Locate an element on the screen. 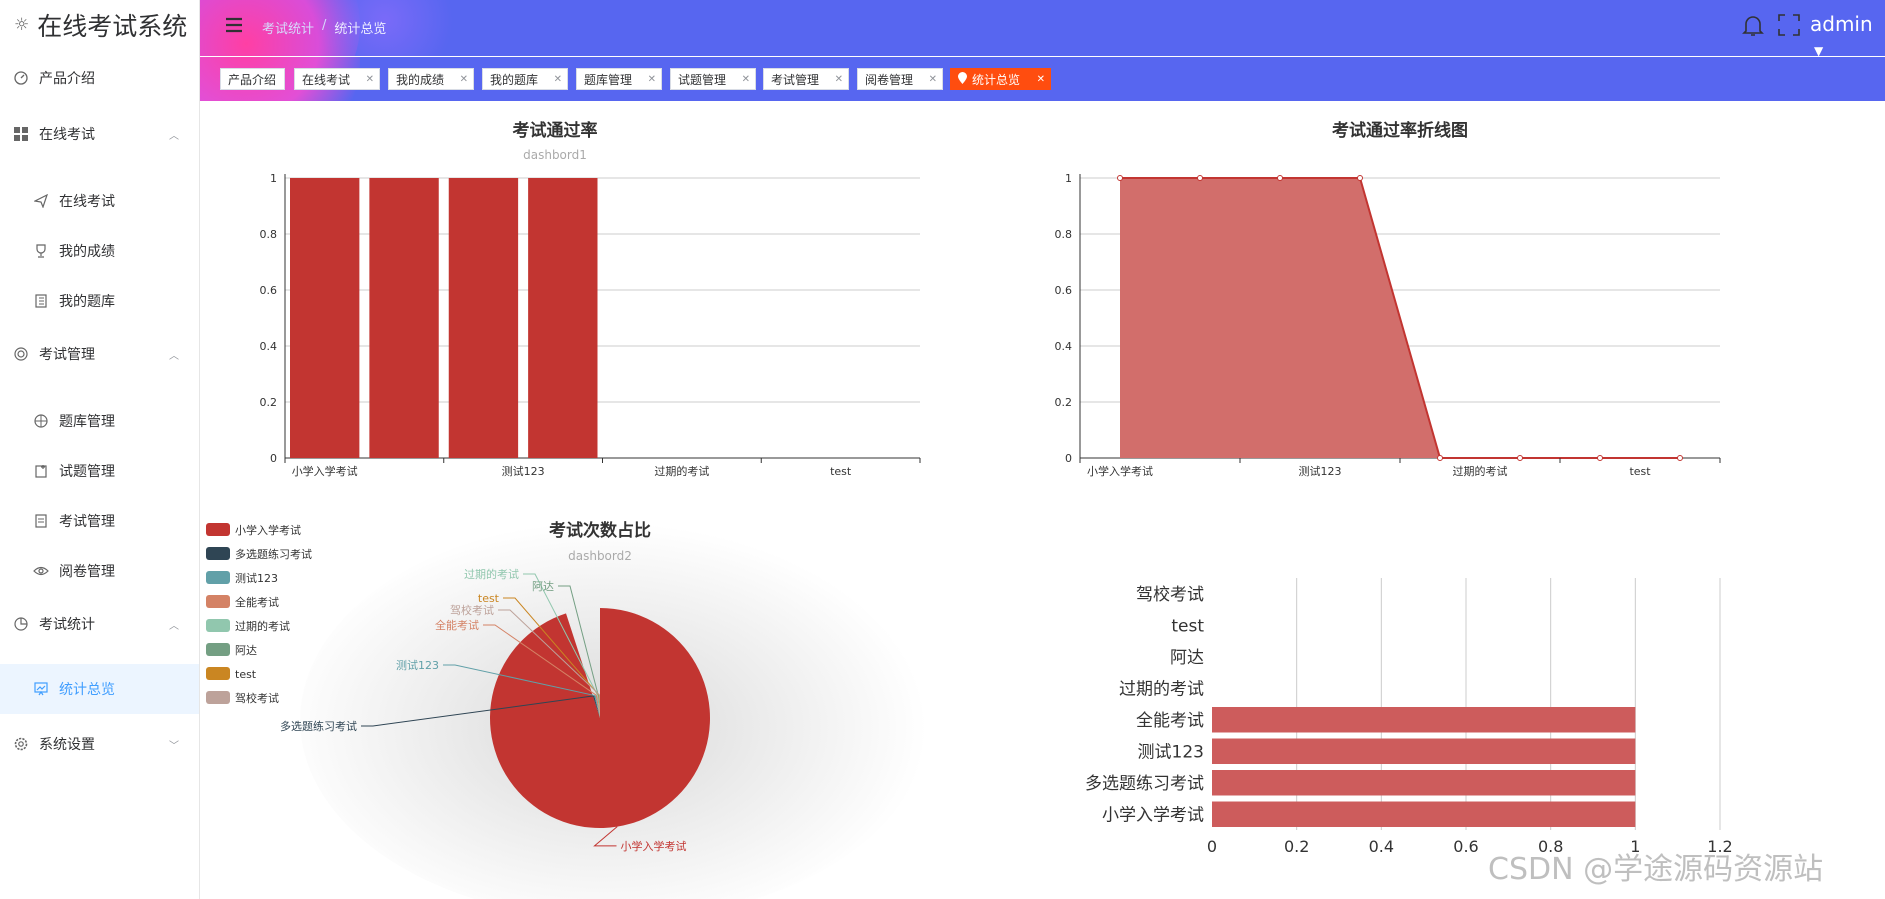  tag-label: 考试管理 is located at coordinates (795, 79).